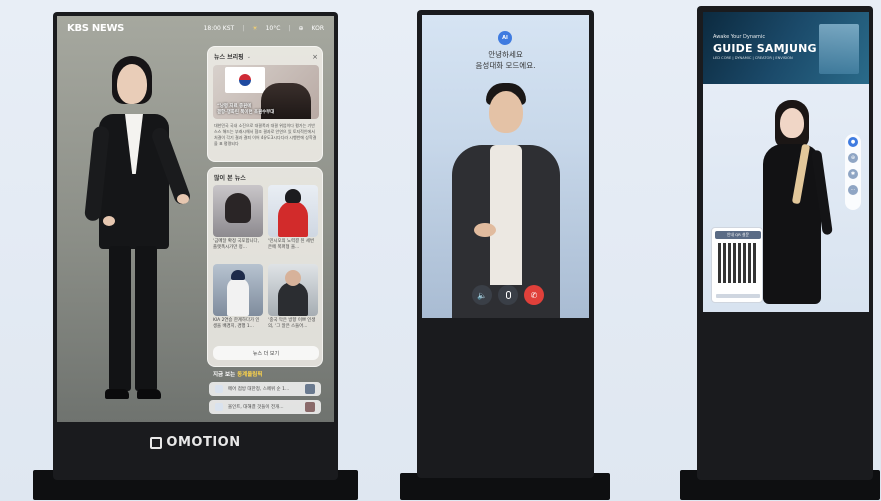 Image resolution: width=881 pixels, height=501 pixels. Describe the element at coordinates (132, 84) in the screenshot. I see `presenter-face` at that location.